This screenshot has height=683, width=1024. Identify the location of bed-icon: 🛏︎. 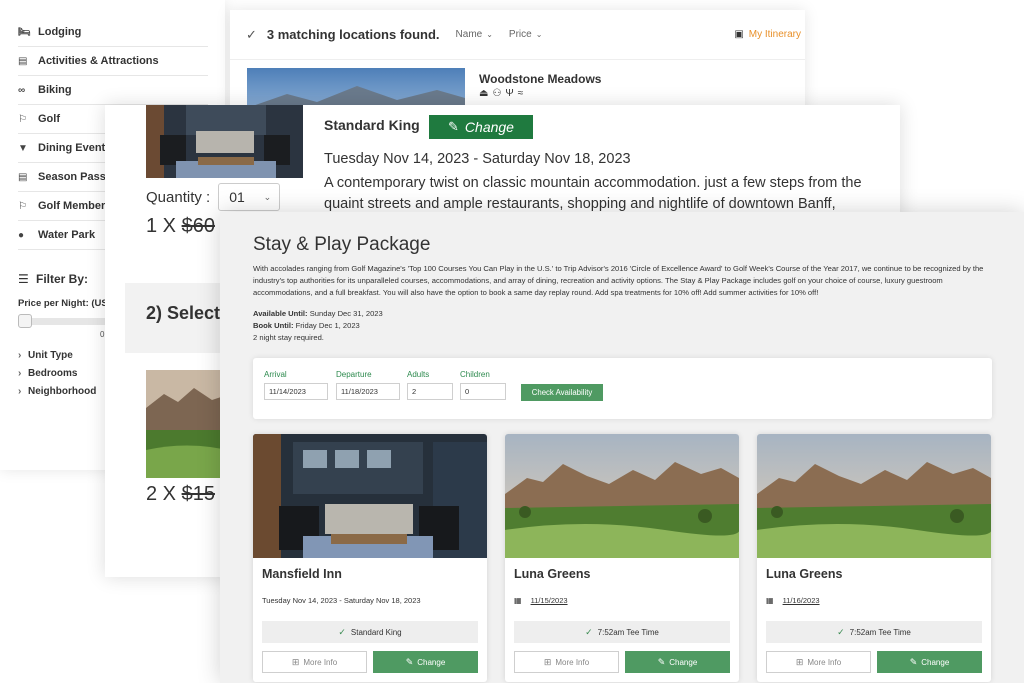
(24, 32).